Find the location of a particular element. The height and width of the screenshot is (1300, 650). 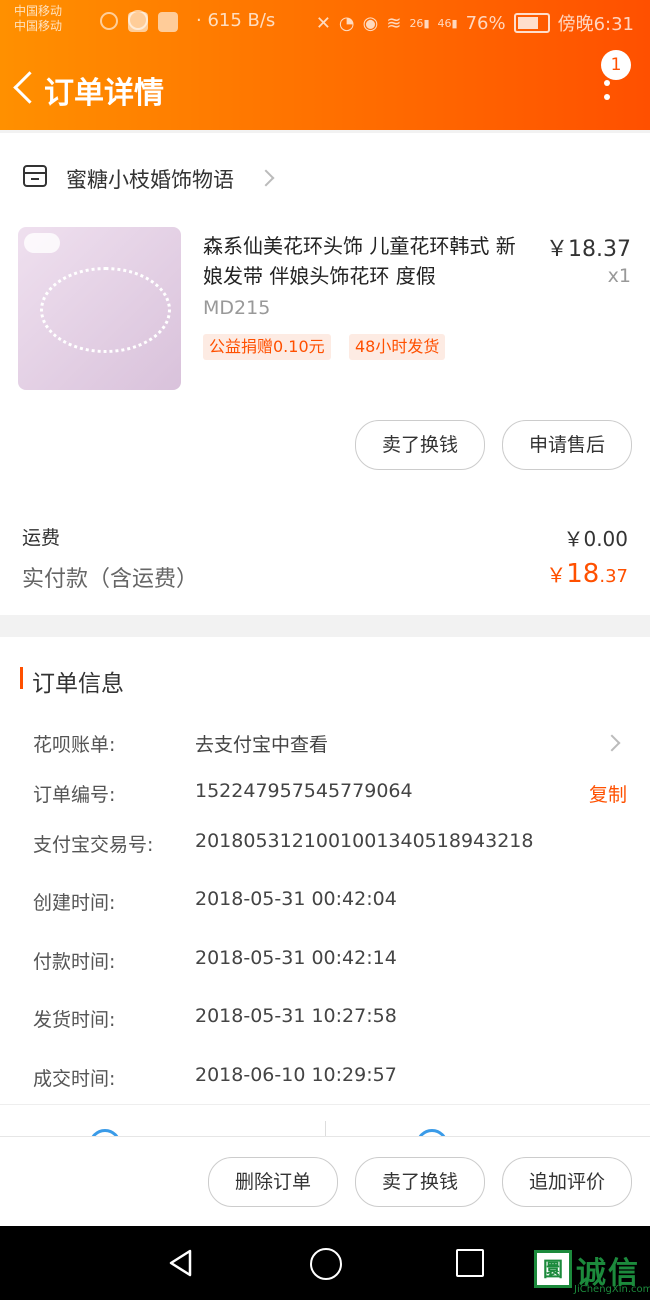

watermark: 圜 诚信 JiChengXin.com is located at coordinates (592, 1273).